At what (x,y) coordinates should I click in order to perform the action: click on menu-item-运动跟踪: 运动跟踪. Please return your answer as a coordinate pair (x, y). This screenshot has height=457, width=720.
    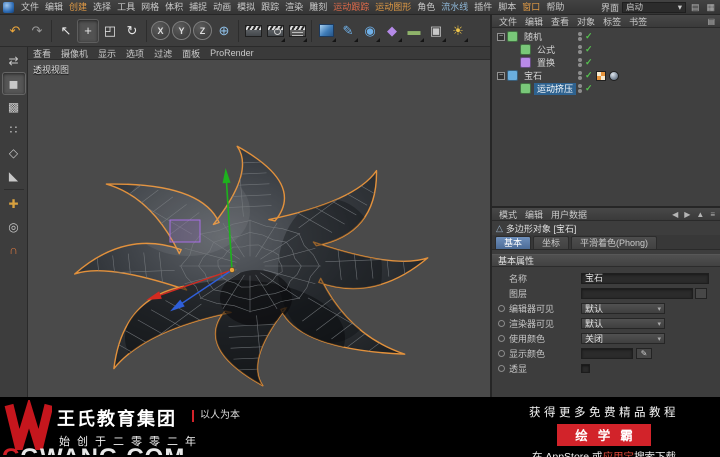
    Looking at the image, I should click on (351, 7).